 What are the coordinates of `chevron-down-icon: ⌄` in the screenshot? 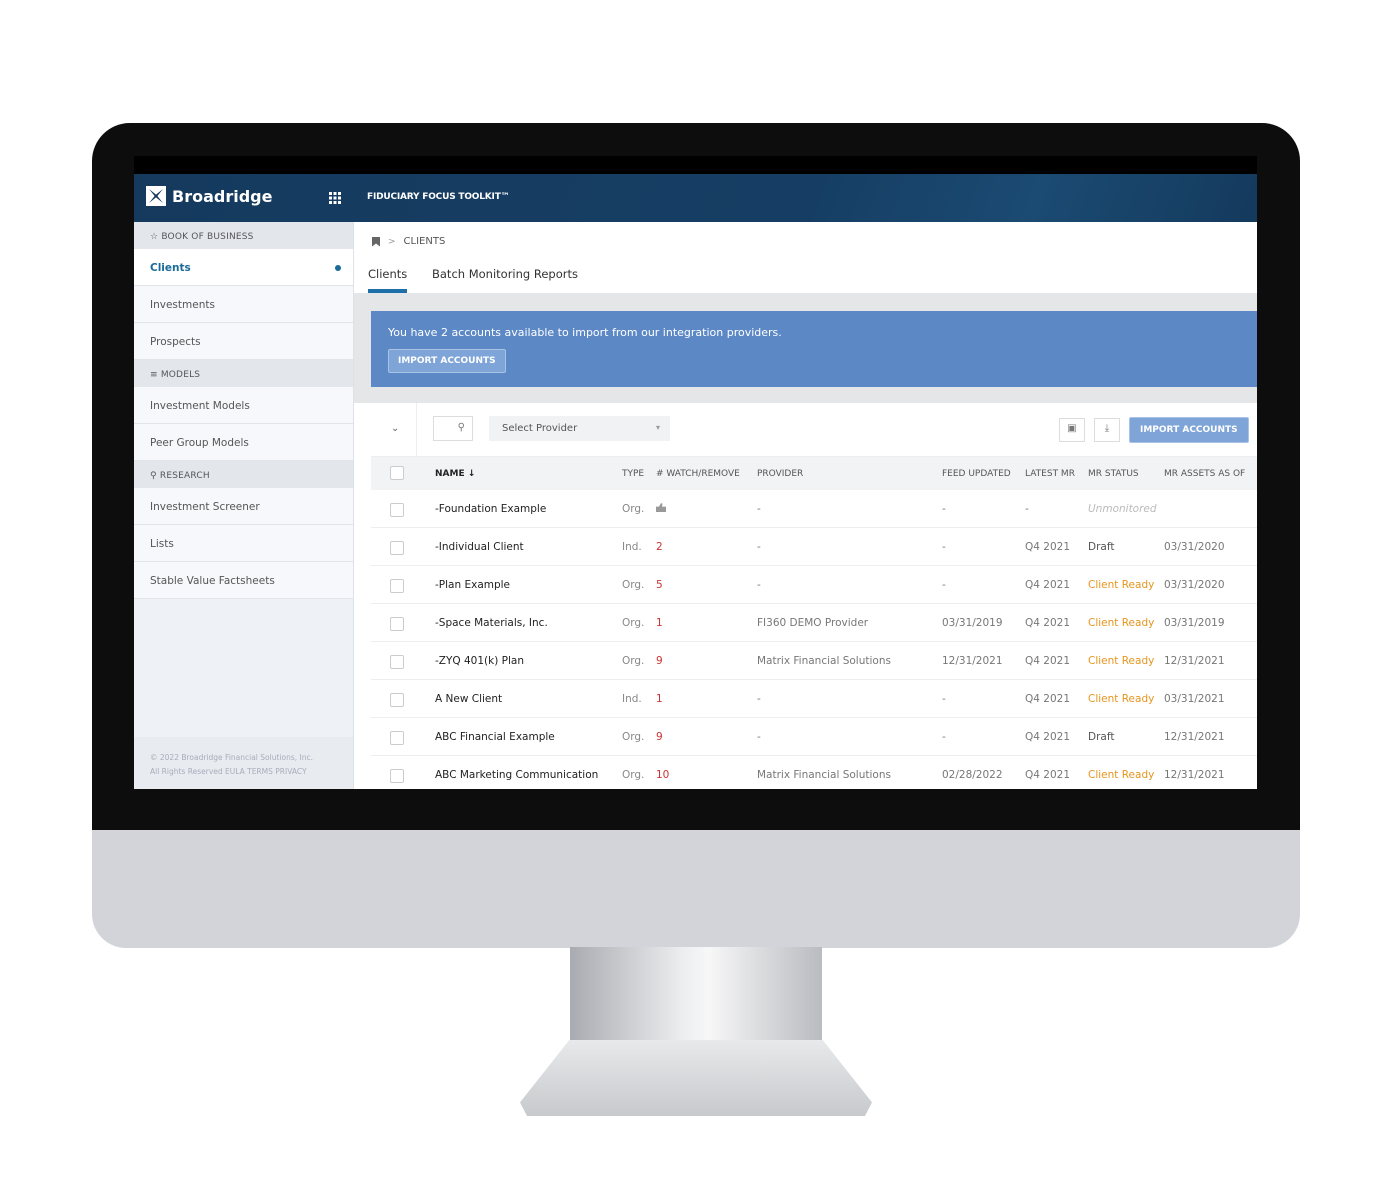 It's located at (395, 428).